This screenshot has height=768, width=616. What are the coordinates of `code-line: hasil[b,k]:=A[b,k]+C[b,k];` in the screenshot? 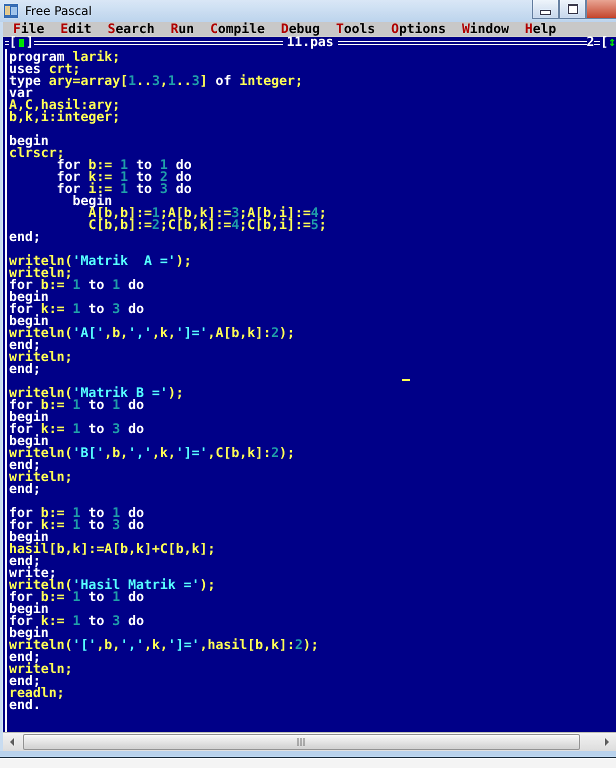 It's located at (112, 550).